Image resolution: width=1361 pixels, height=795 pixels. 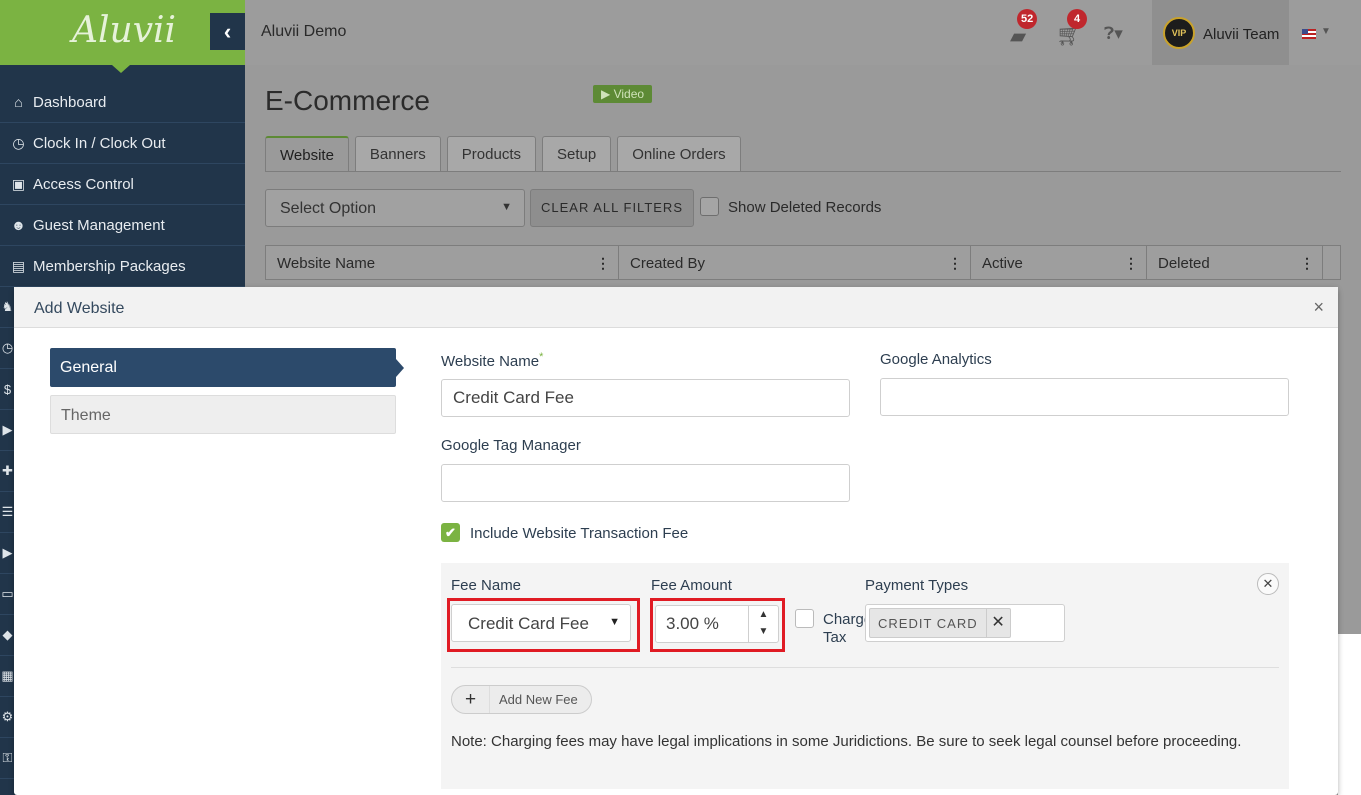 What do you see at coordinates (865, 667) in the screenshot?
I see `fee-divider` at bounding box center [865, 667].